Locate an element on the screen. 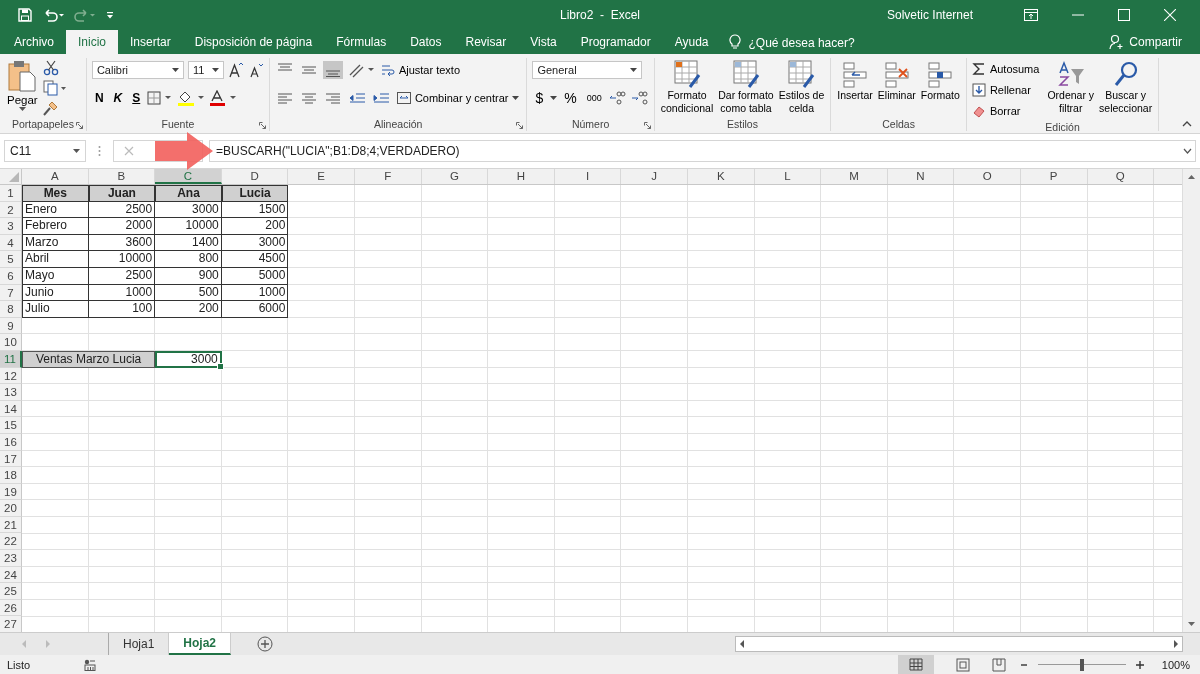  column-header: P is located at coordinates (1054, 176).